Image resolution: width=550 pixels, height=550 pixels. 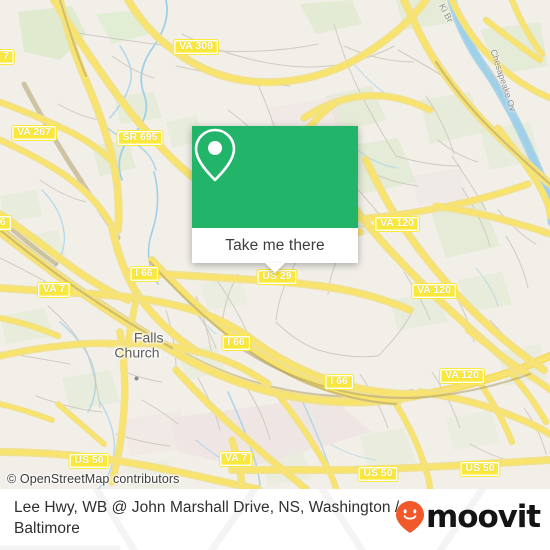 I want to click on map-shield-i-66-s: I 66, so click(x=236, y=343).